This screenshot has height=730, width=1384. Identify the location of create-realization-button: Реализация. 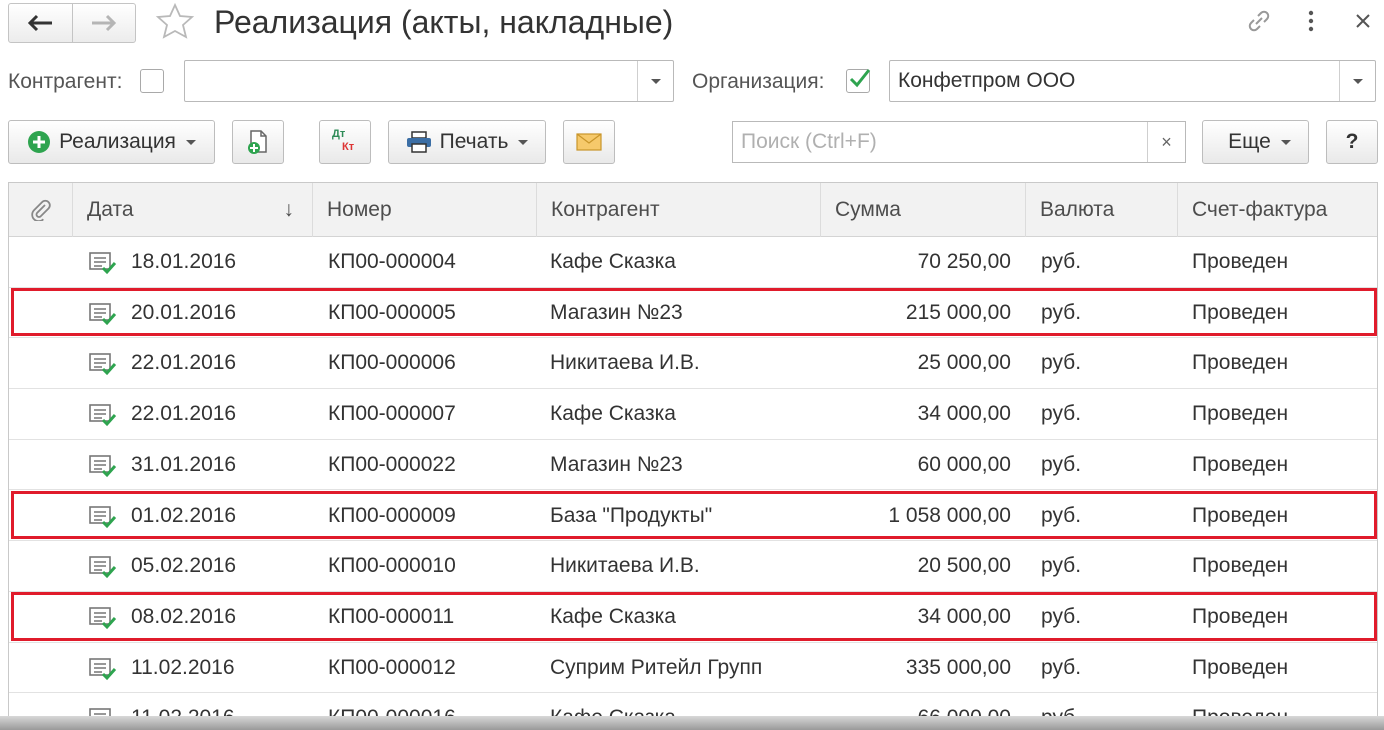
(111, 142).